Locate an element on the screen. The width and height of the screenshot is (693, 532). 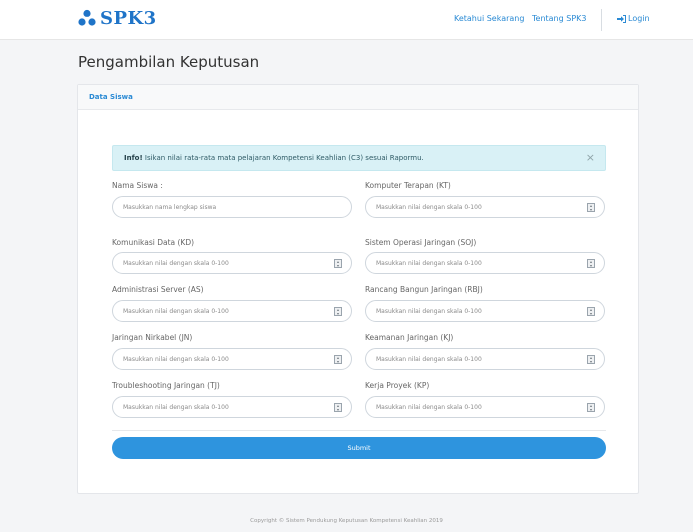
nav-link-tentang-spk3: Tentang SPK3 is located at coordinates (559, 18).